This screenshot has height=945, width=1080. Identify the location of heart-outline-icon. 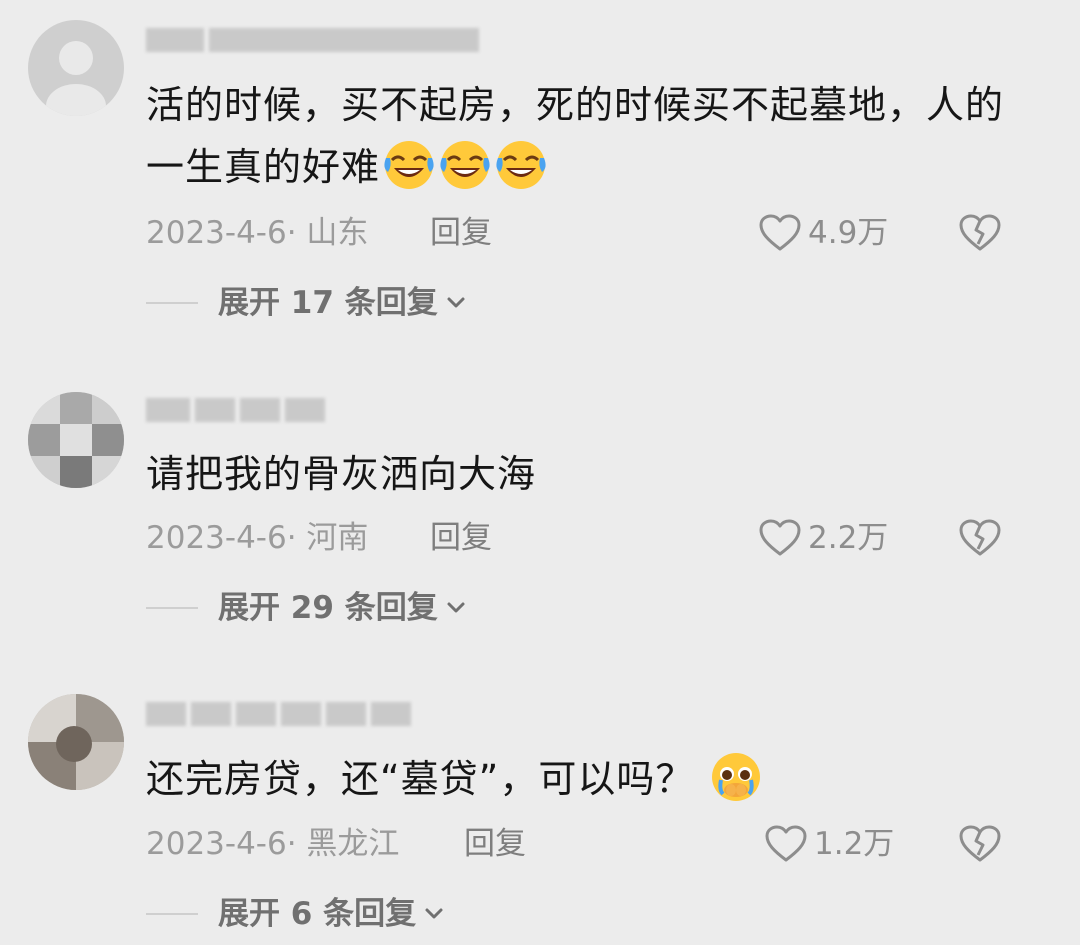
(786, 843).